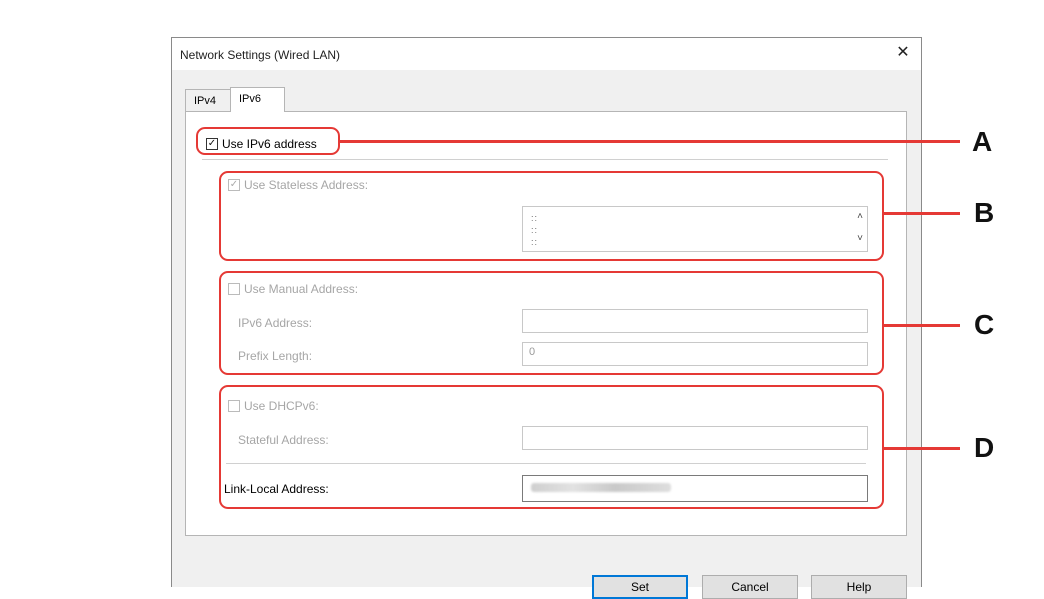 The image size is (1044, 599). I want to click on window-title: Network Settings (Wired LAN), so click(260, 55).